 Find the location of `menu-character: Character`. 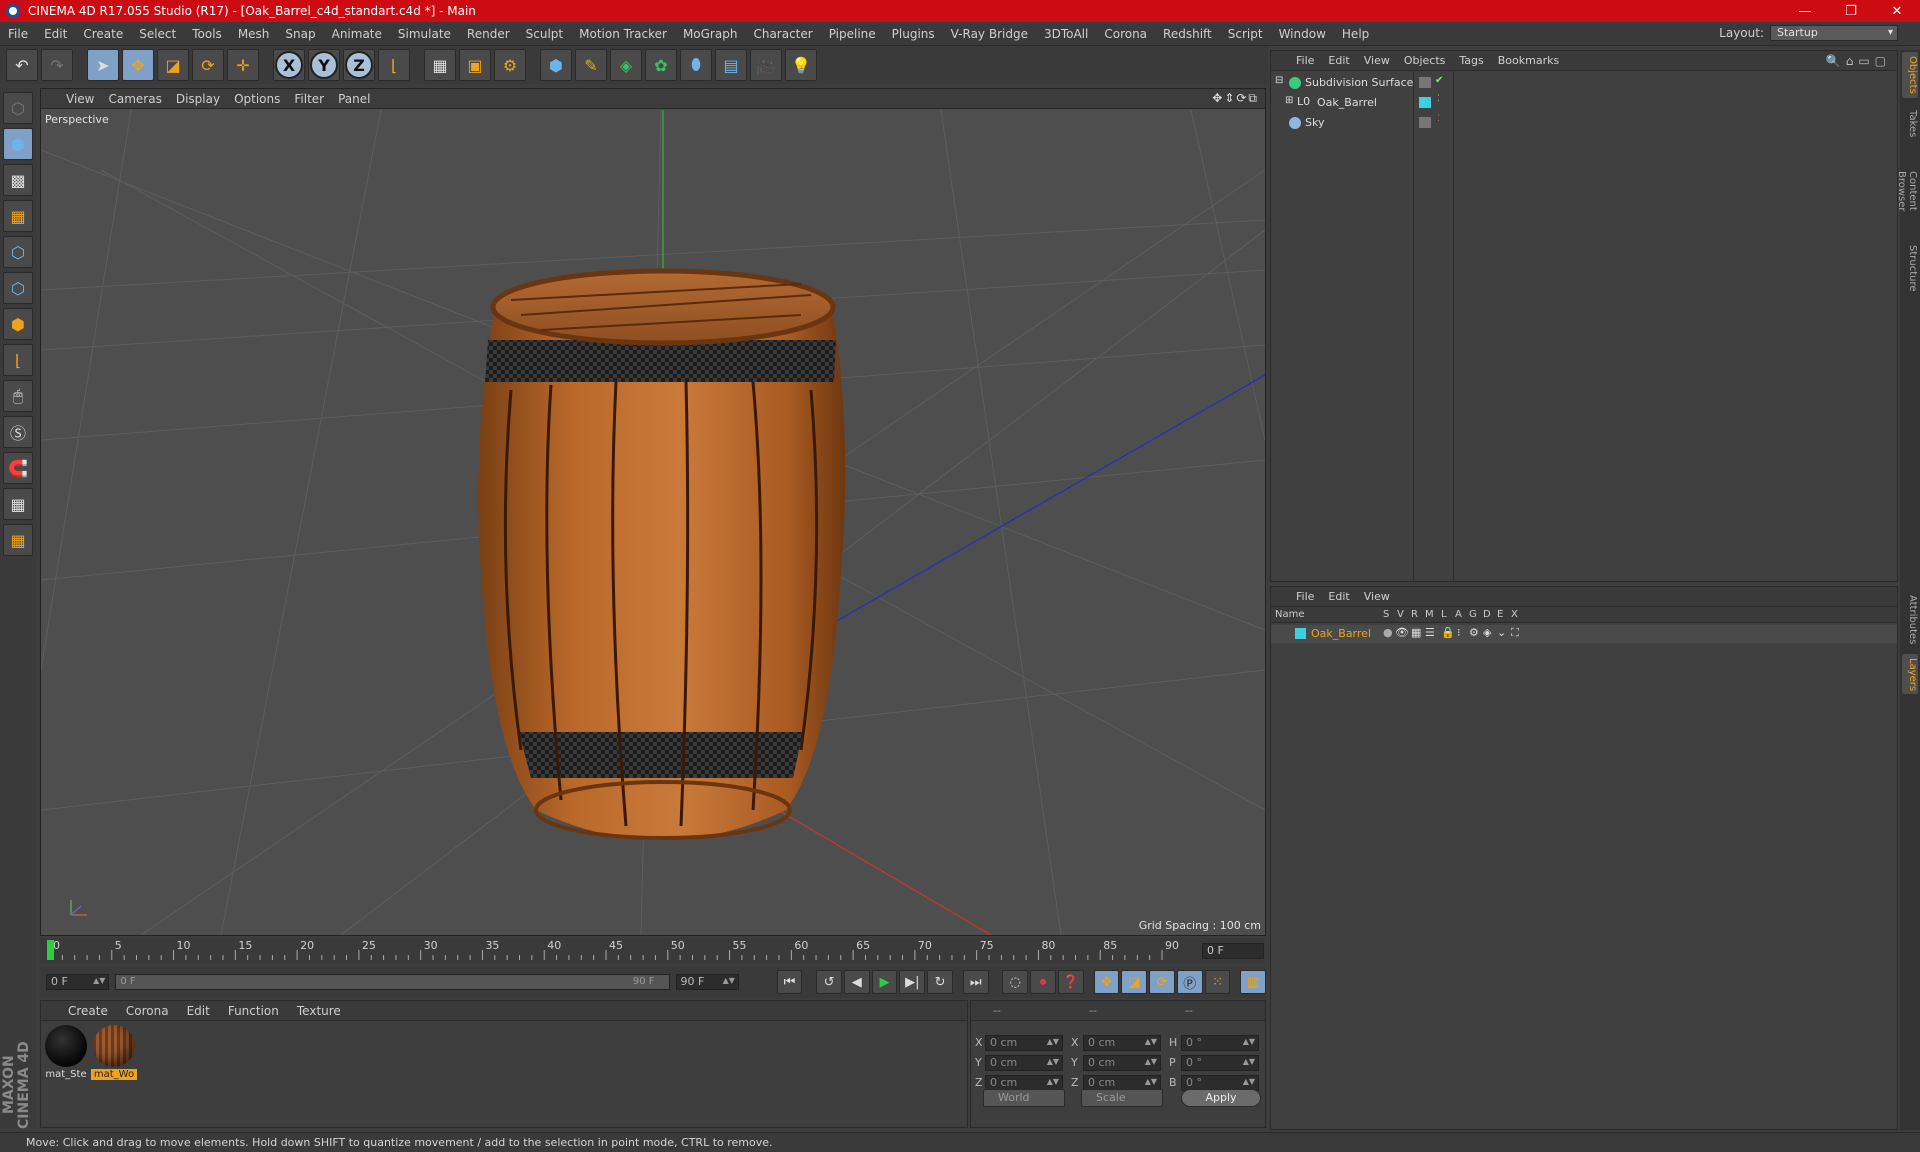

menu-character: Character is located at coordinates (782, 34).